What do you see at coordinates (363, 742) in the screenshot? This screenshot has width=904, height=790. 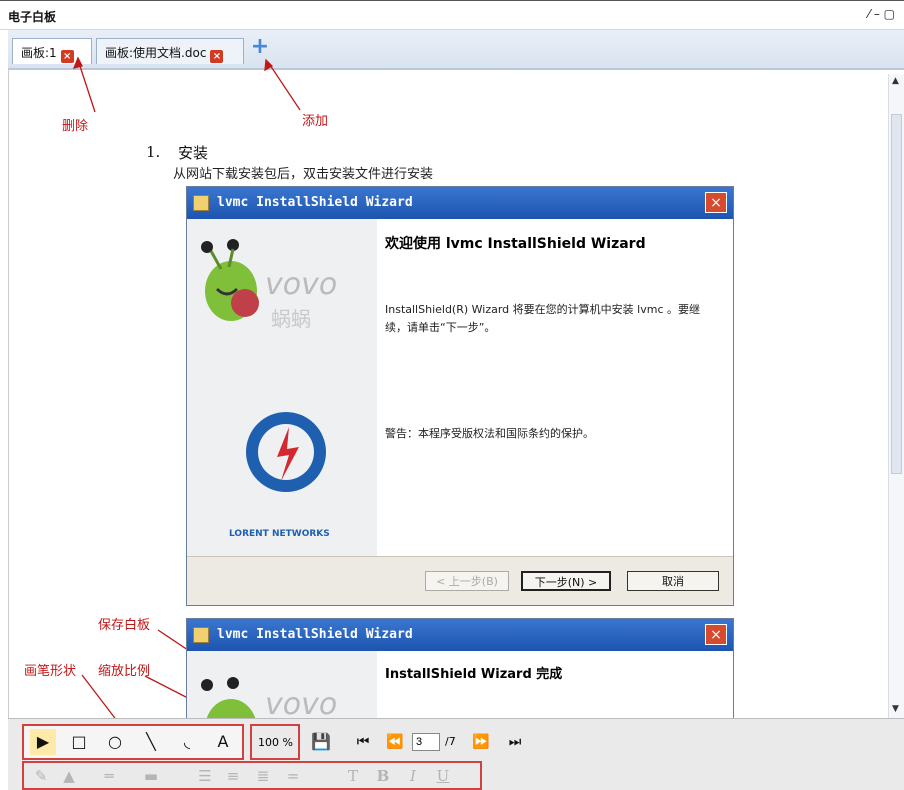 I see `first-page-icon: ⏮` at bounding box center [363, 742].